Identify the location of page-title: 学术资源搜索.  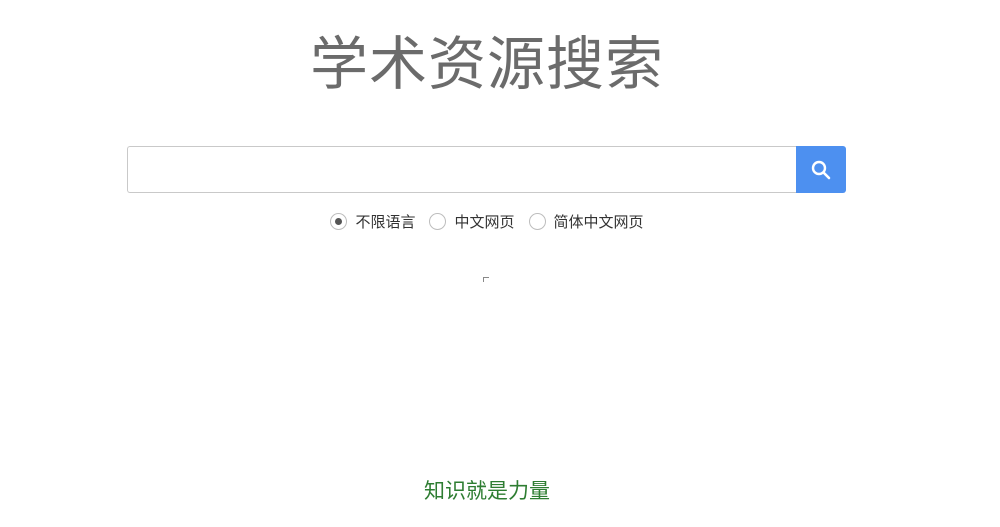
(486, 64).